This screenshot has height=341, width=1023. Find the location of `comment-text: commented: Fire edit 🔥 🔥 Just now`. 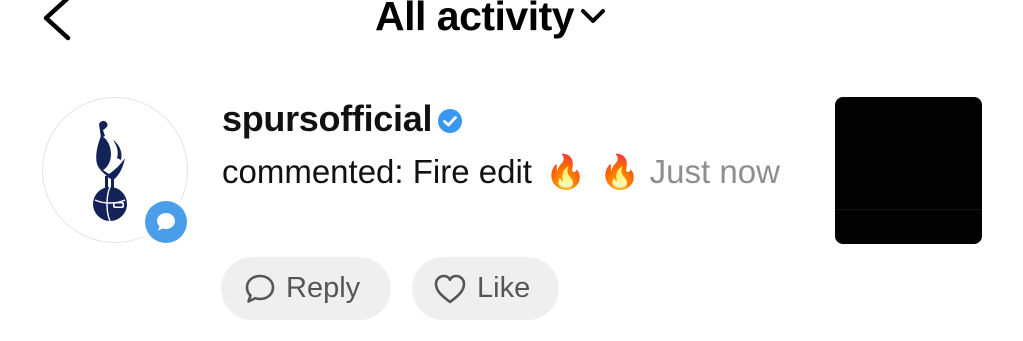

comment-text: commented: Fire edit 🔥 🔥 Just now is located at coordinates (517, 172).